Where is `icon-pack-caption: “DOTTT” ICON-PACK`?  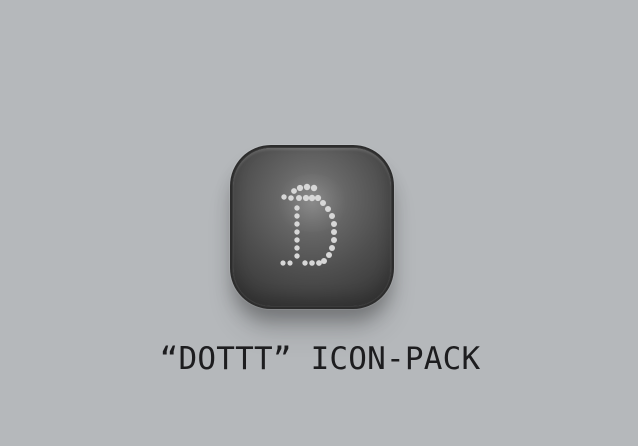
icon-pack-caption: “DOTTT” ICON-PACK is located at coordinates (320, 359).